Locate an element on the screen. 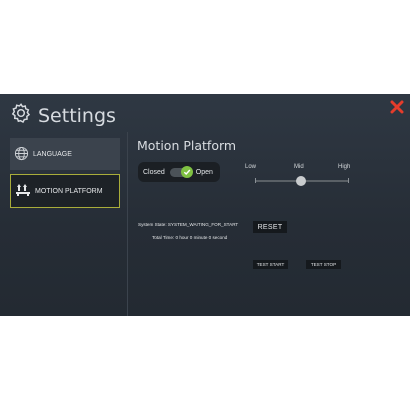 The image size is (410, 410). sidebar-item-label: MOTION PLATFORM is located at coordinates (69, 191).